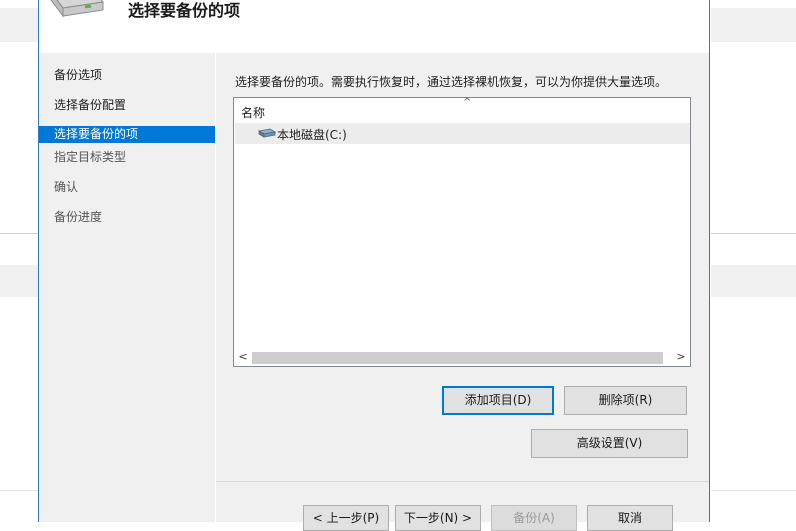 The height and width of the screenshot is (531, 796). Describe the element at coordinates (462, 108) in the screenshot. I see `column-header-name: 名称 ^` at that location.